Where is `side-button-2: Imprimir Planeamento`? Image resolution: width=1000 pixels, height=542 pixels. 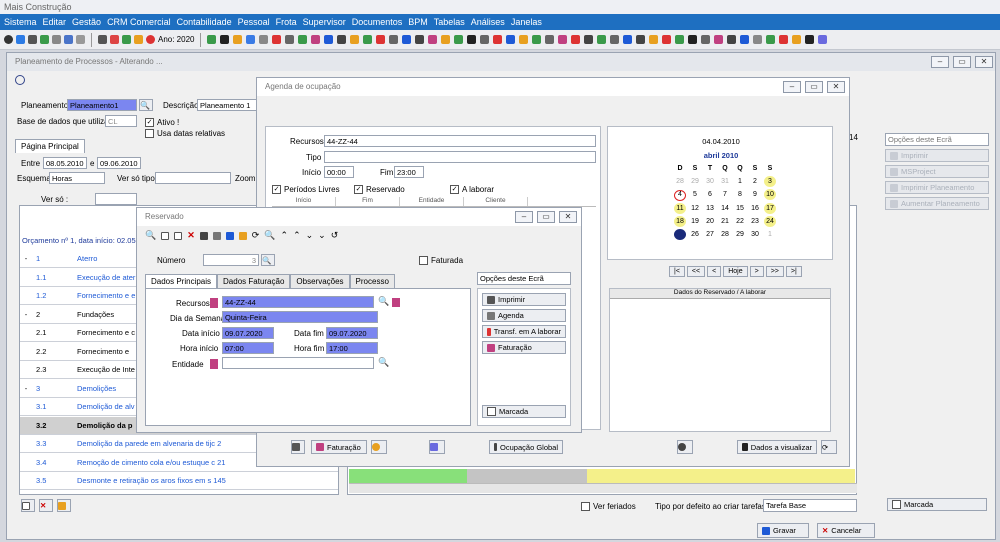 side-button-2: Imprimir Planeamento is located at coordinates (937, 187).